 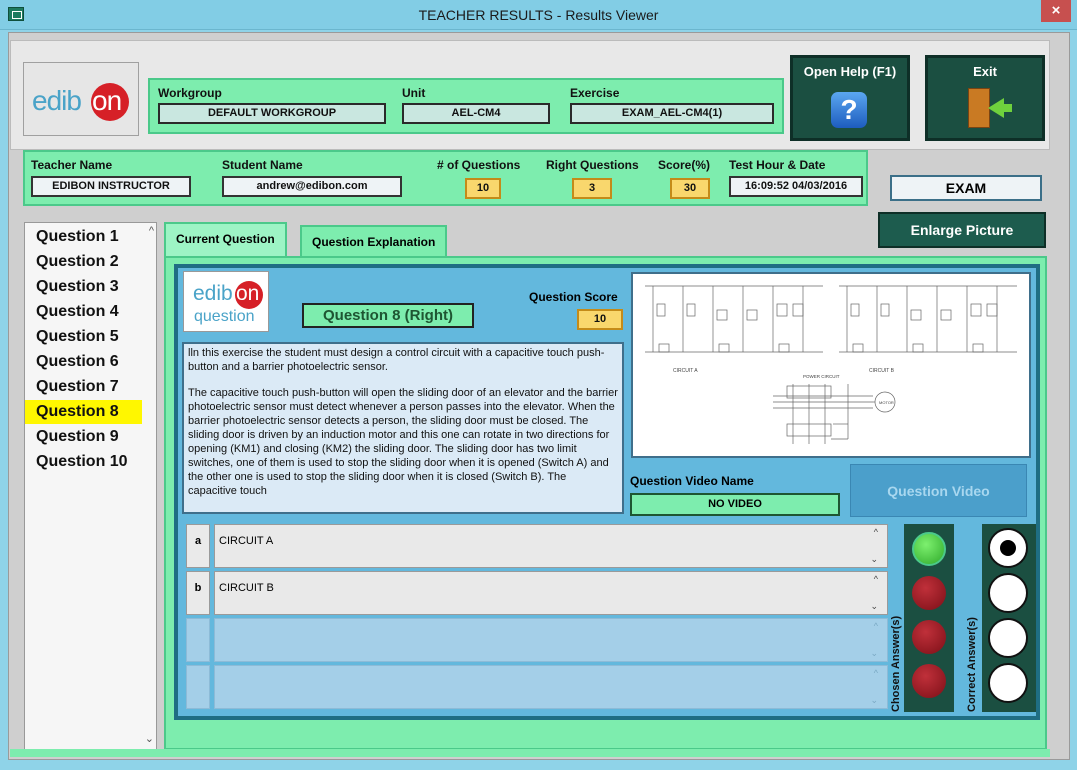 What do you see at coordinates (551, 593) in the screenshot?
I see `answer-text: CIRCUIT B` at bounding box center [551, 593].